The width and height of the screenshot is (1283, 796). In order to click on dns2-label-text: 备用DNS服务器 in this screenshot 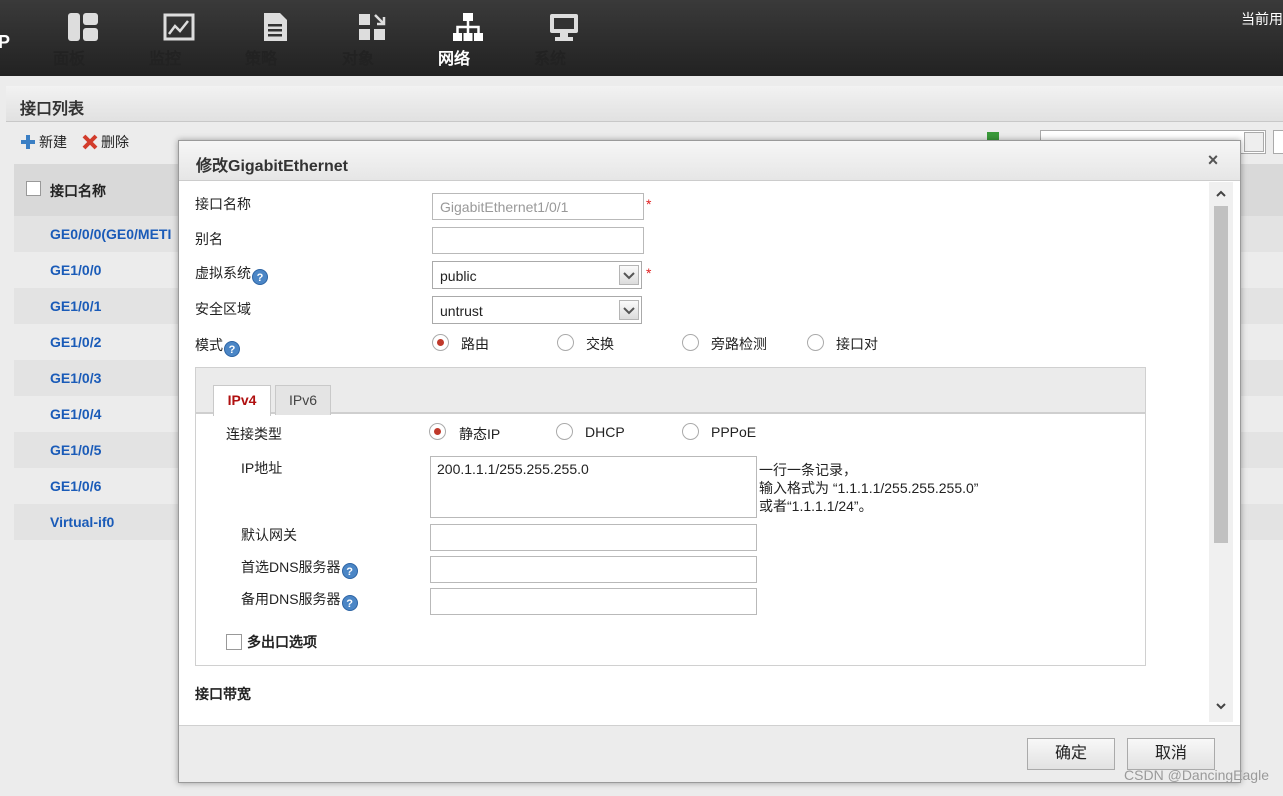, I will do `click(291, 599)`.